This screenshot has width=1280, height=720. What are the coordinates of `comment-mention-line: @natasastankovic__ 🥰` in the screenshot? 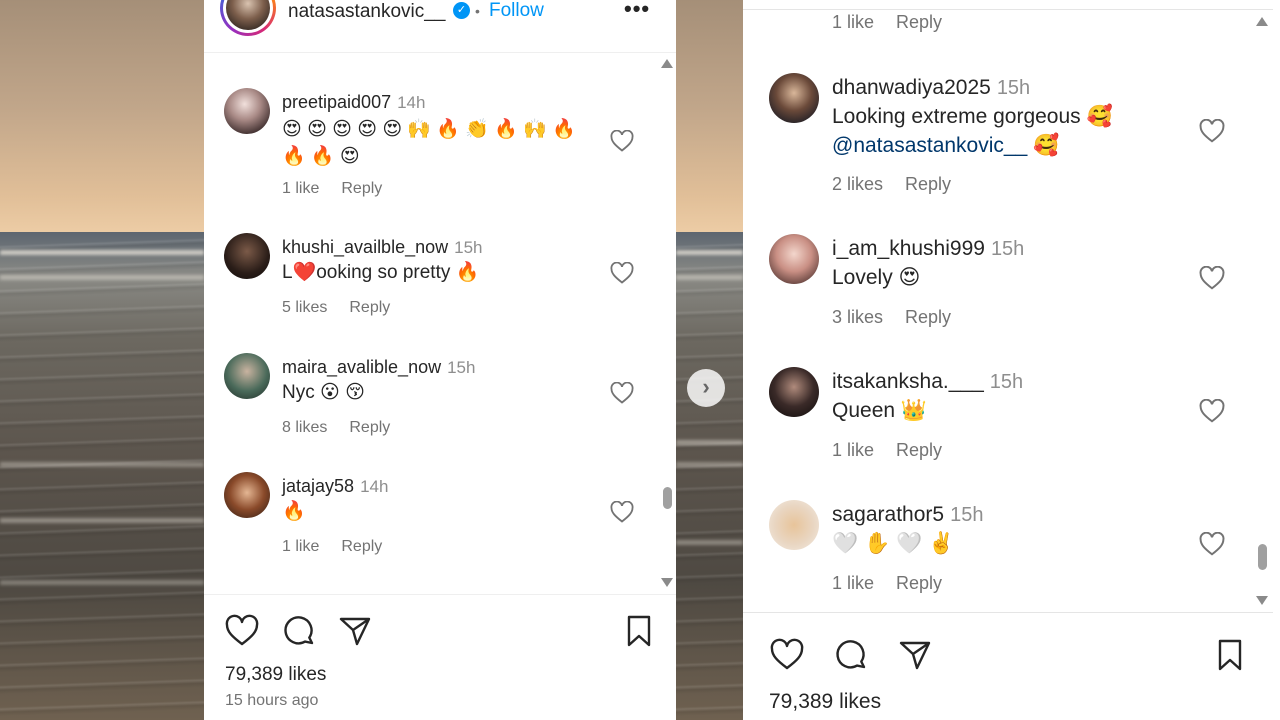 It's located at (972, 145).